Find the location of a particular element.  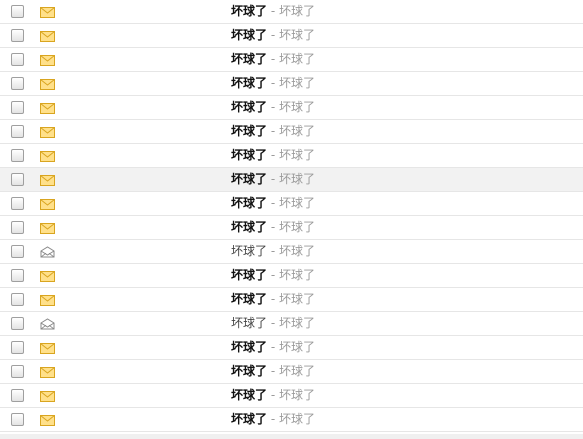

list-bottom-edge is located at coordinates (291, 436).